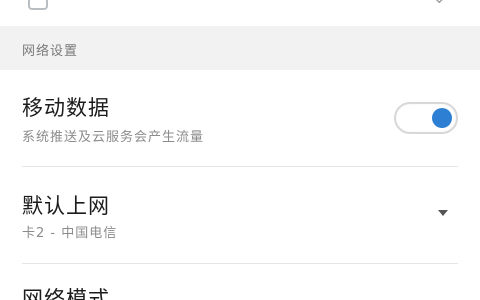 The height and width of the screenshot is (300, 480). I want to click on sim-icon, so click(38, 5).